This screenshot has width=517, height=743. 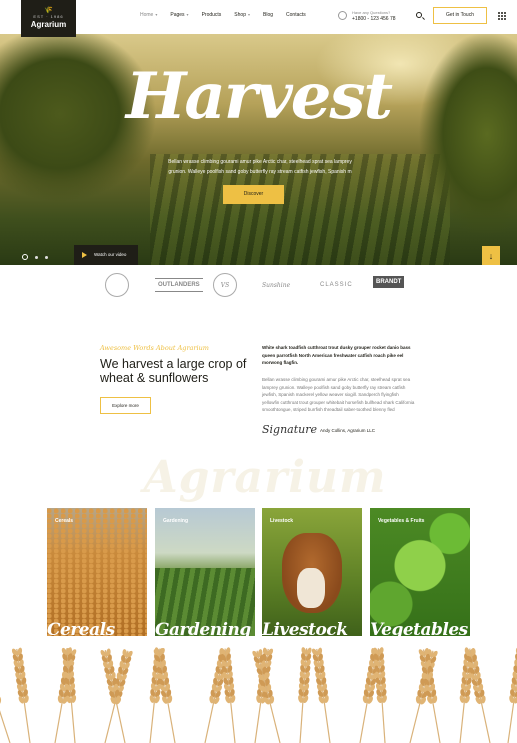 I want to click on brand-logo-outlanders: OUTLANDERS, so click(x=179, y=285).